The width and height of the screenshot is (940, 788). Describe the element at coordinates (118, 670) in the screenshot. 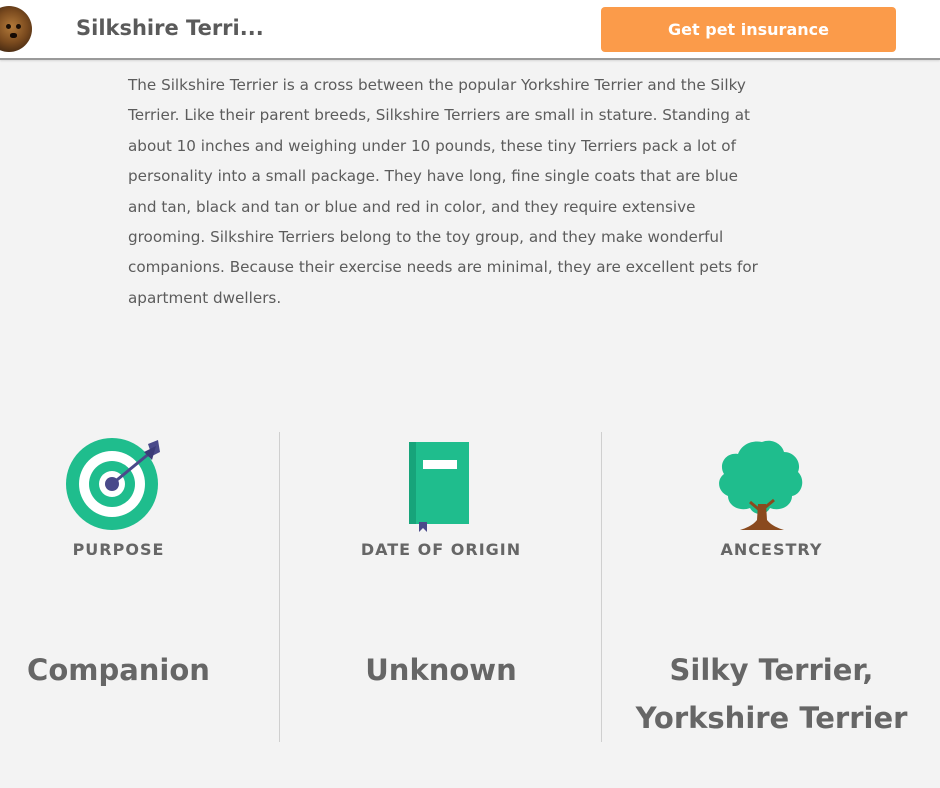

I see `fact-value: Companion` at that location.